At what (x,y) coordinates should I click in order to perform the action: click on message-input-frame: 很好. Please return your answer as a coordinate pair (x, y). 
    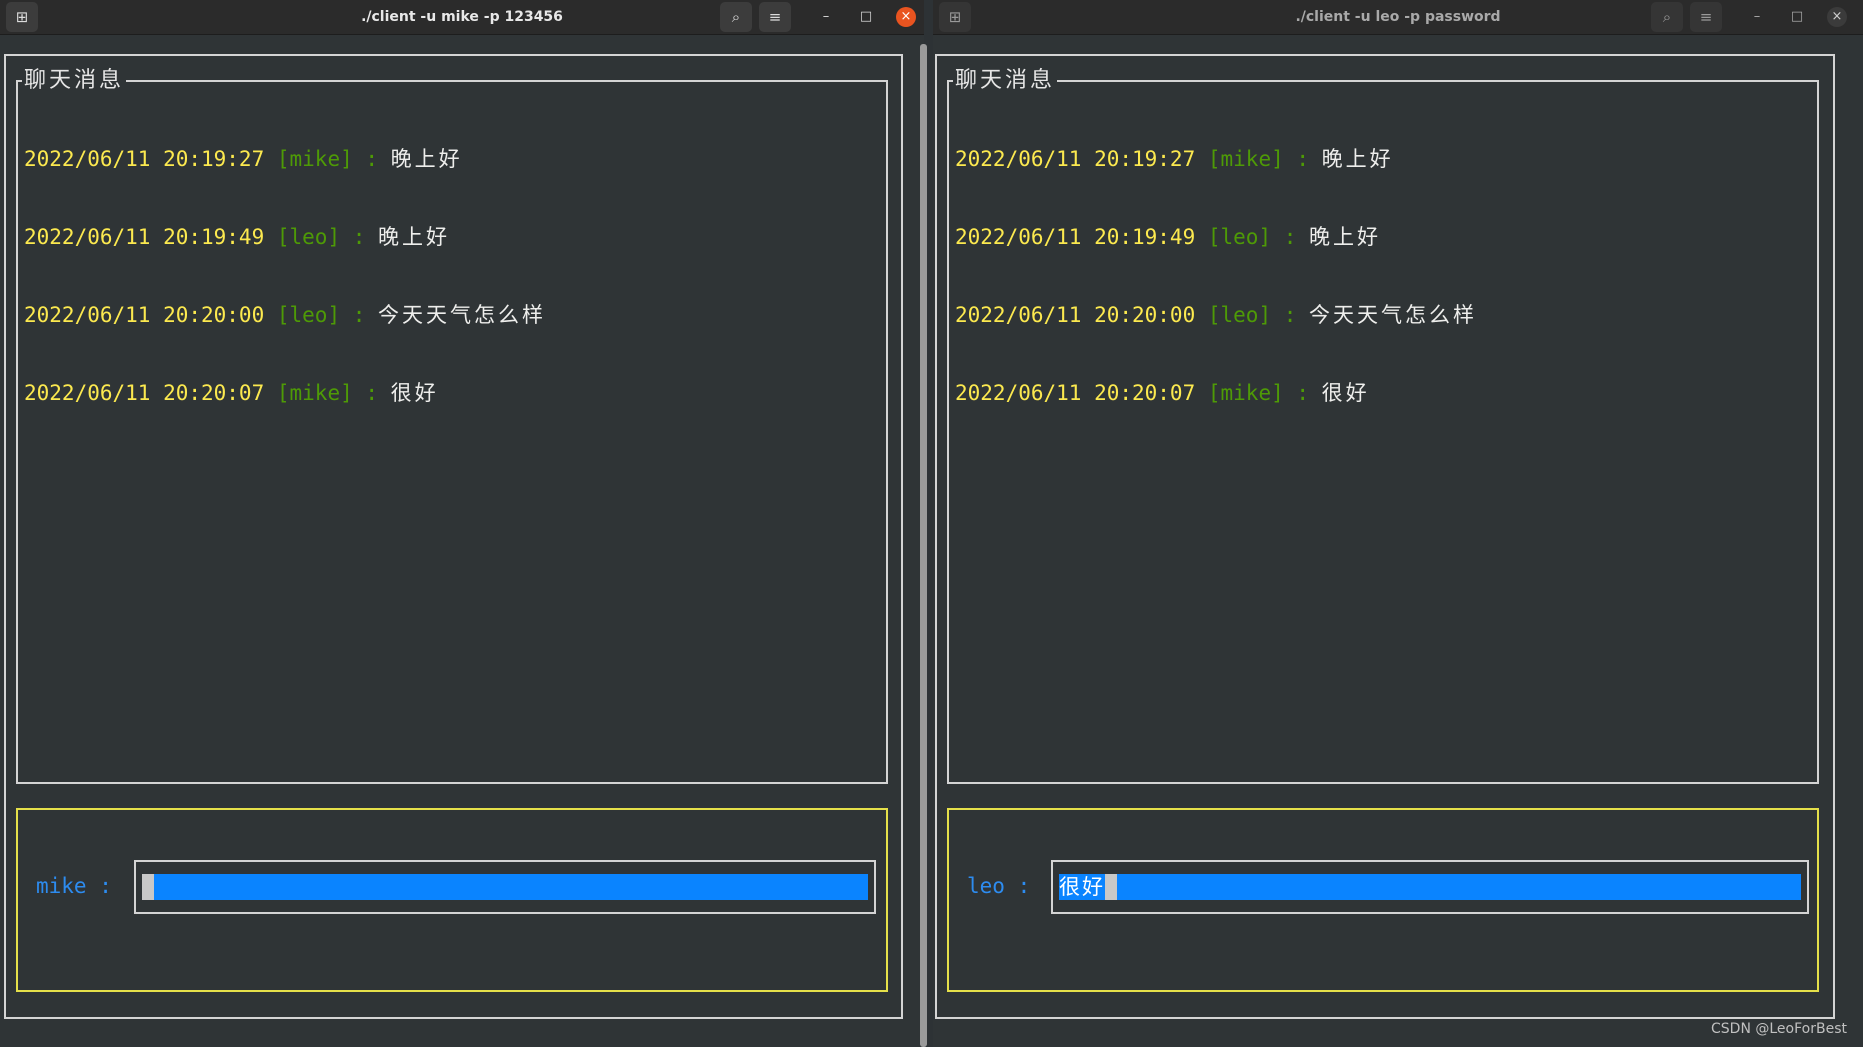
    Looking at the image, I should click on (1430, 887).